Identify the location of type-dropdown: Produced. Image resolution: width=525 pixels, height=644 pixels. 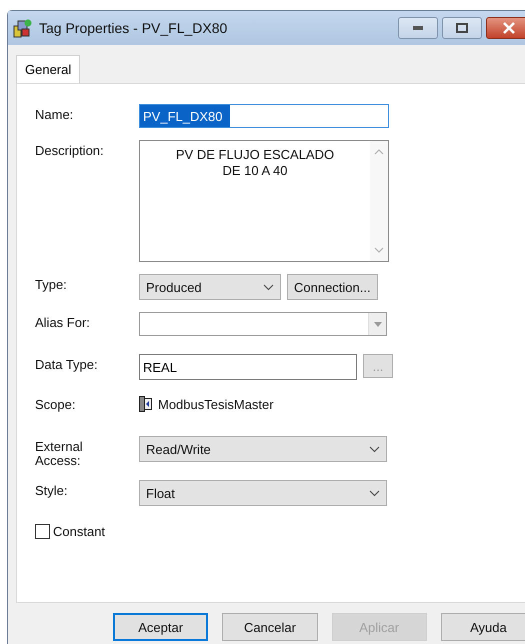
(210, 287).